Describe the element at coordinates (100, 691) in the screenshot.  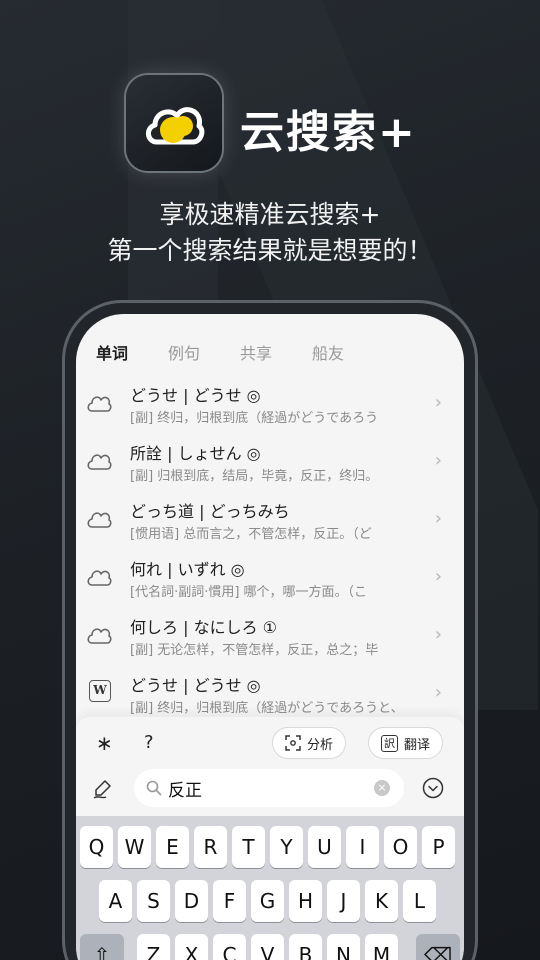
I see `dictionary-icon: W` at that location.